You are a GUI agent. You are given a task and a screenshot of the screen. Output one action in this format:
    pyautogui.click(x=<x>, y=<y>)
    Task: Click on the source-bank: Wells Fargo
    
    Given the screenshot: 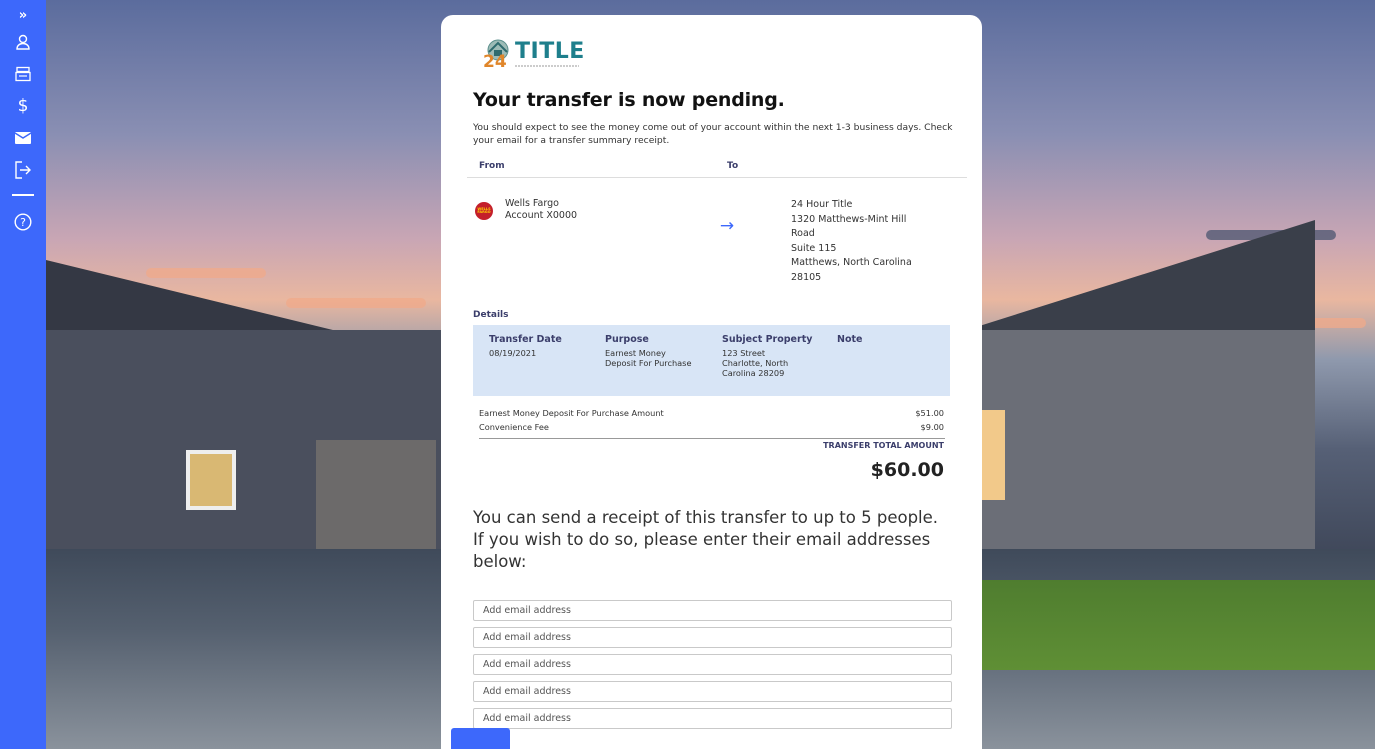 What is the action you would take?
    pyautogui.click(x=532, y=203)
    